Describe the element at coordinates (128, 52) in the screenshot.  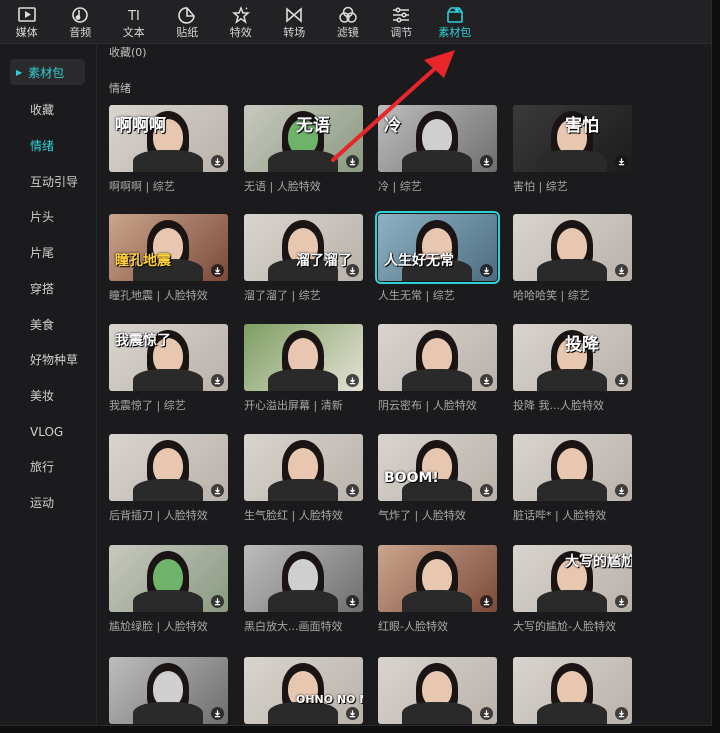
I see `favorites-label: 收藏(0)` at that location.